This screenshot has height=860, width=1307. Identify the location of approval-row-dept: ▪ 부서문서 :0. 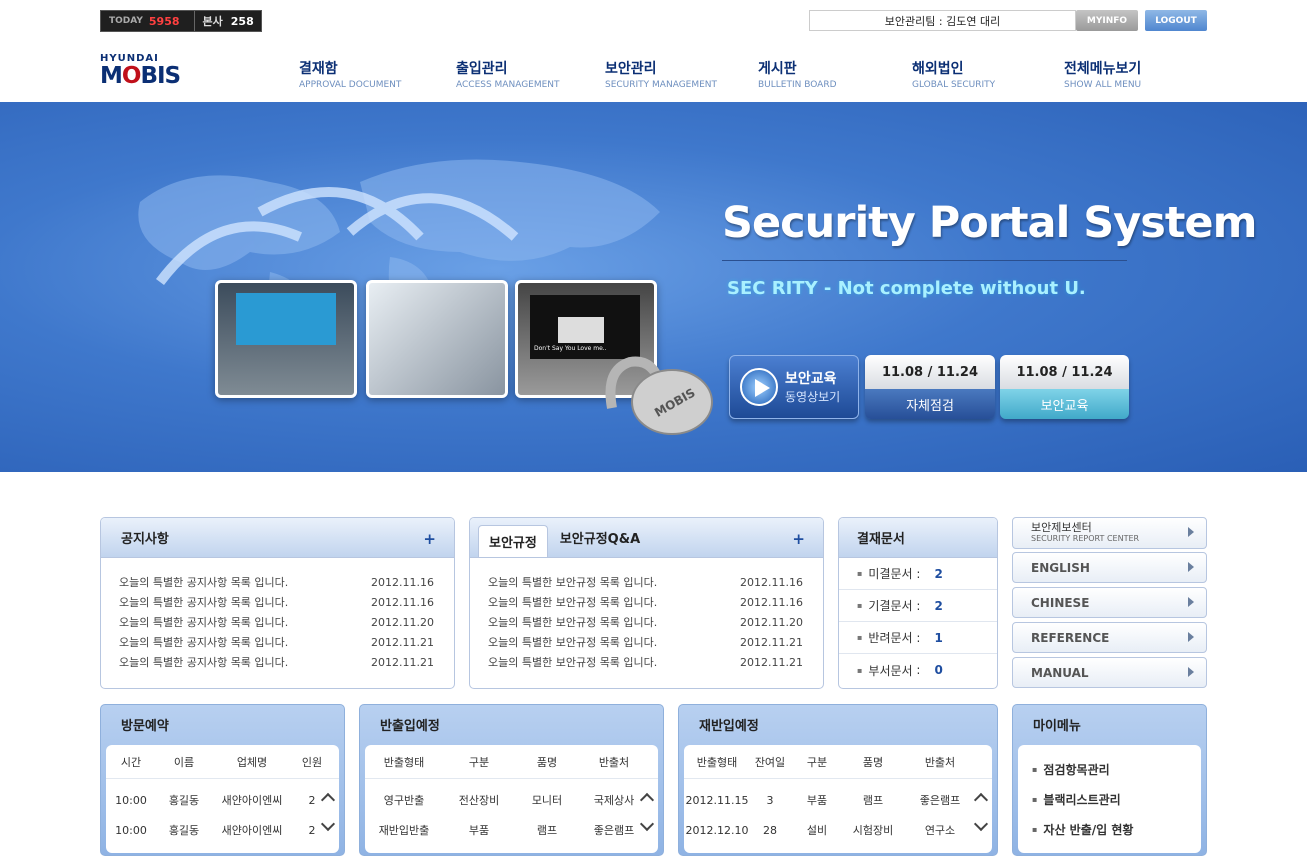
(918, 670).